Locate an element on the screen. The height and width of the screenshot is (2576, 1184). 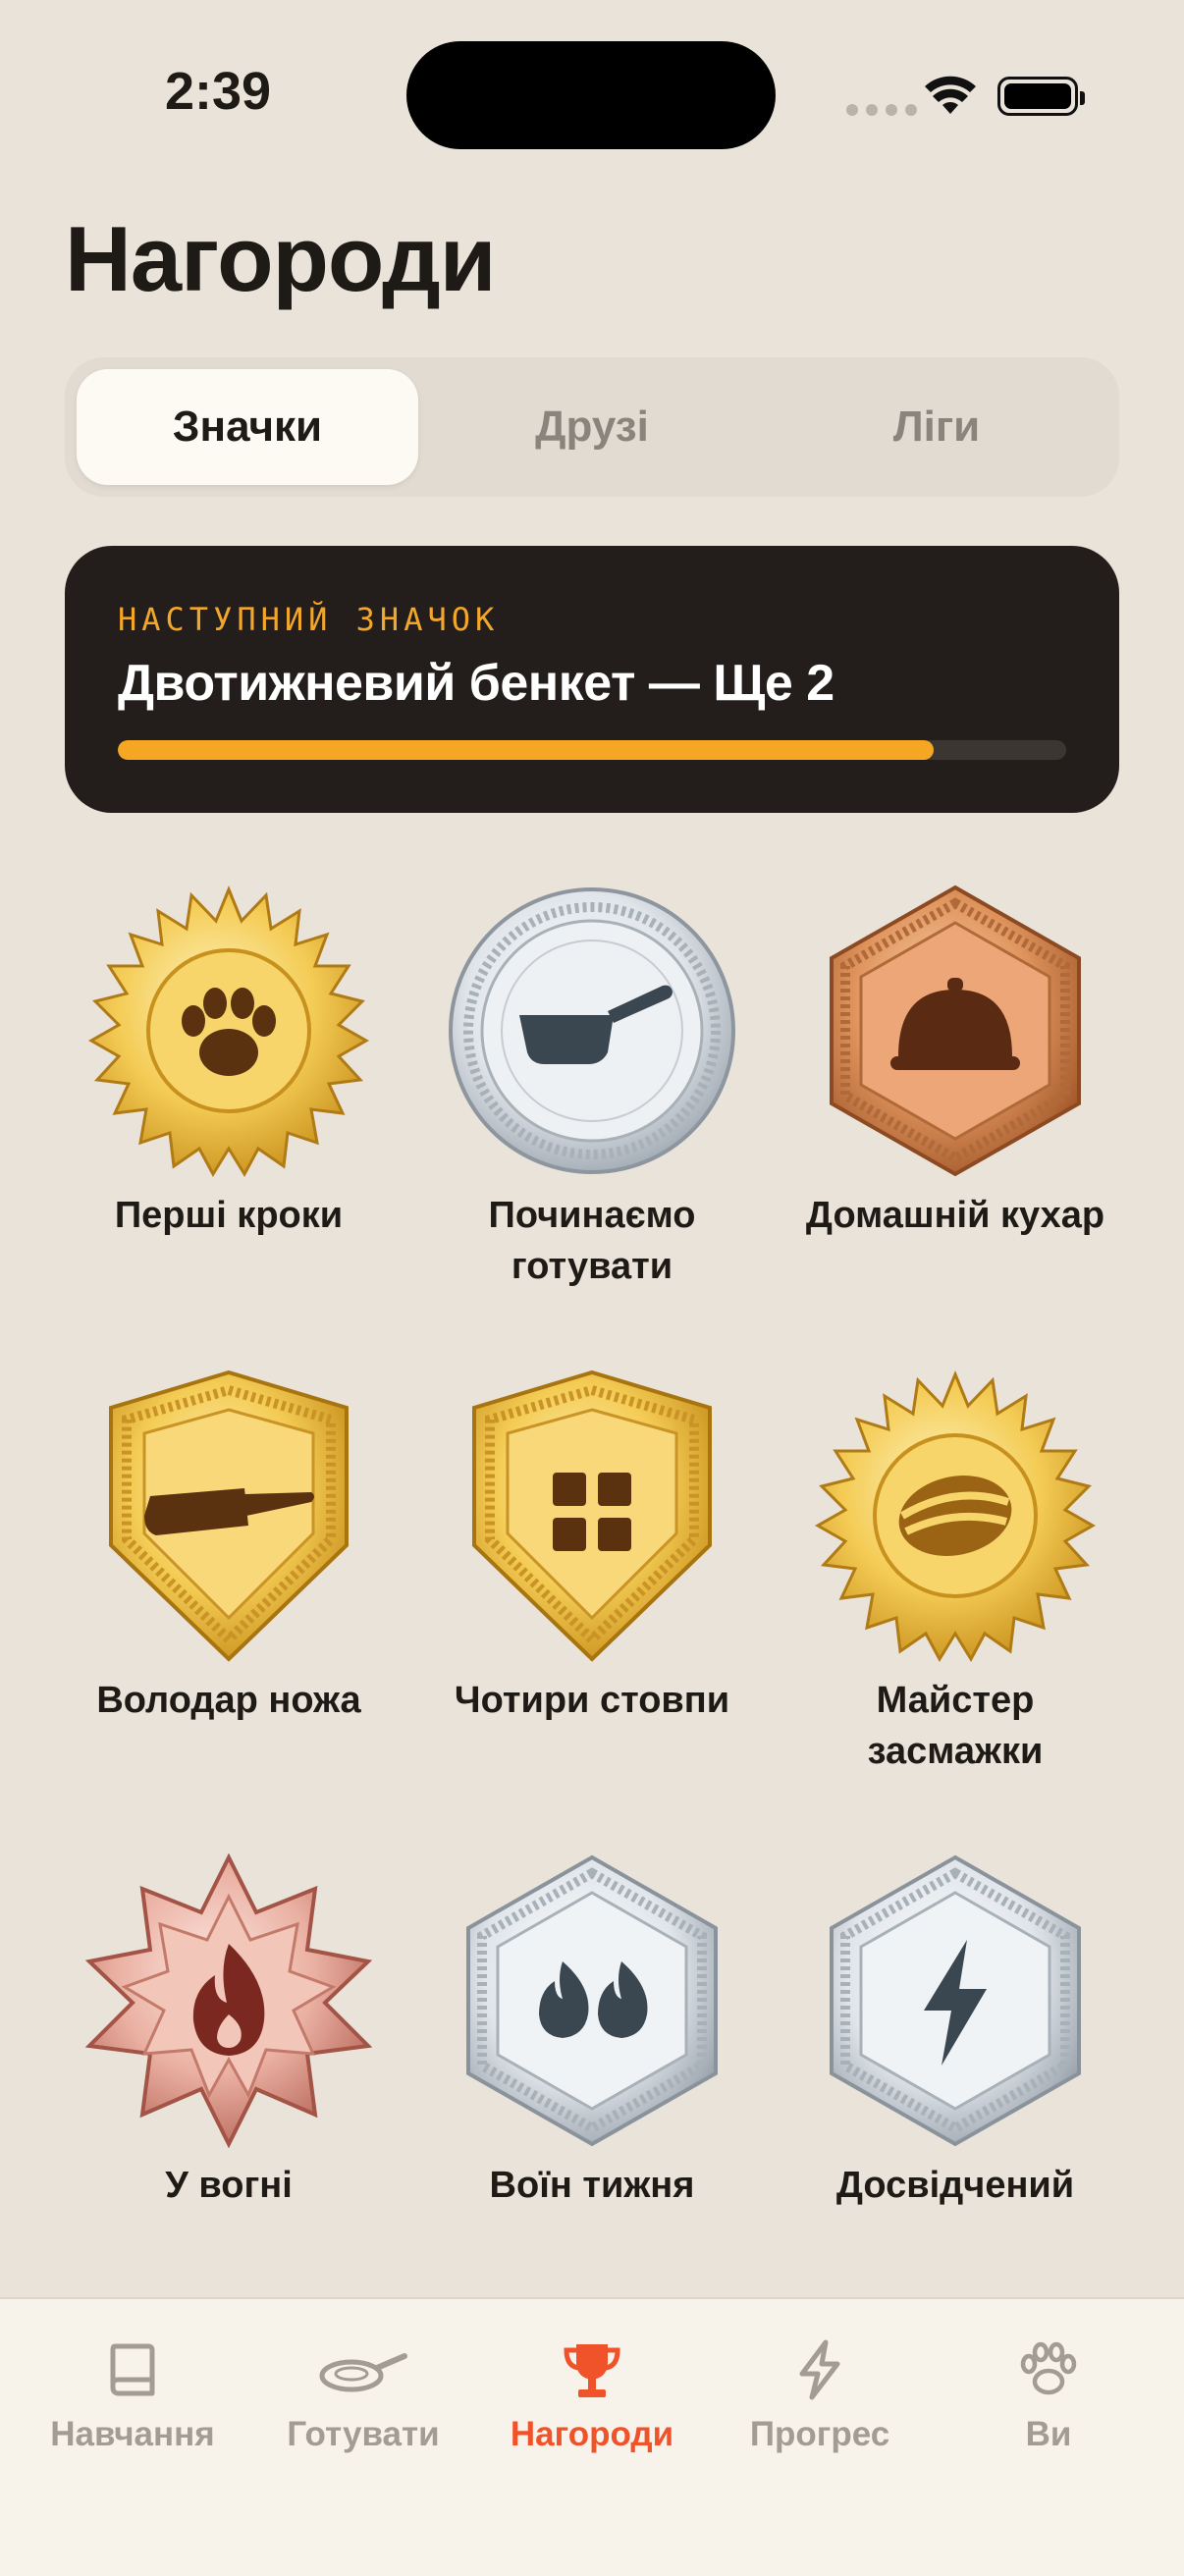
progress-fill is located at coordinates (526, 750).